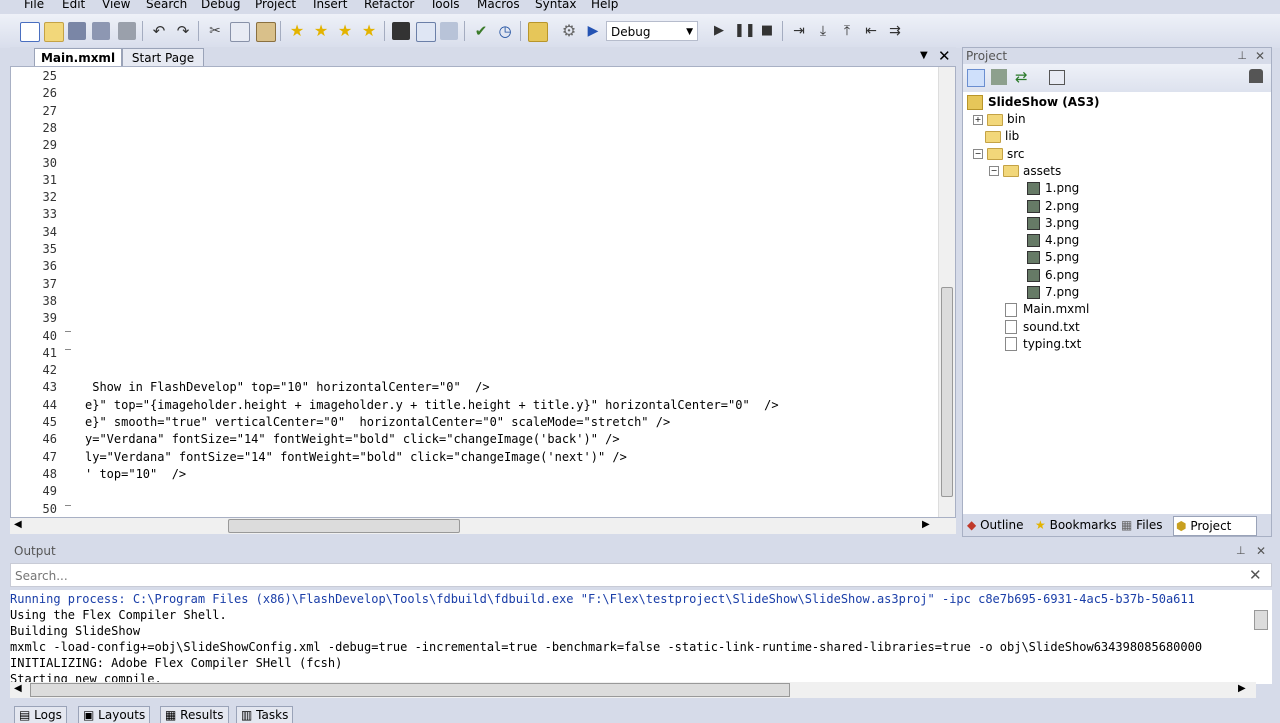 The image size is (1280, 723). What do you see at coordinates (1057, 77) in the screenshot?
I see `properties-icon` at bounding box center [1057, 77].